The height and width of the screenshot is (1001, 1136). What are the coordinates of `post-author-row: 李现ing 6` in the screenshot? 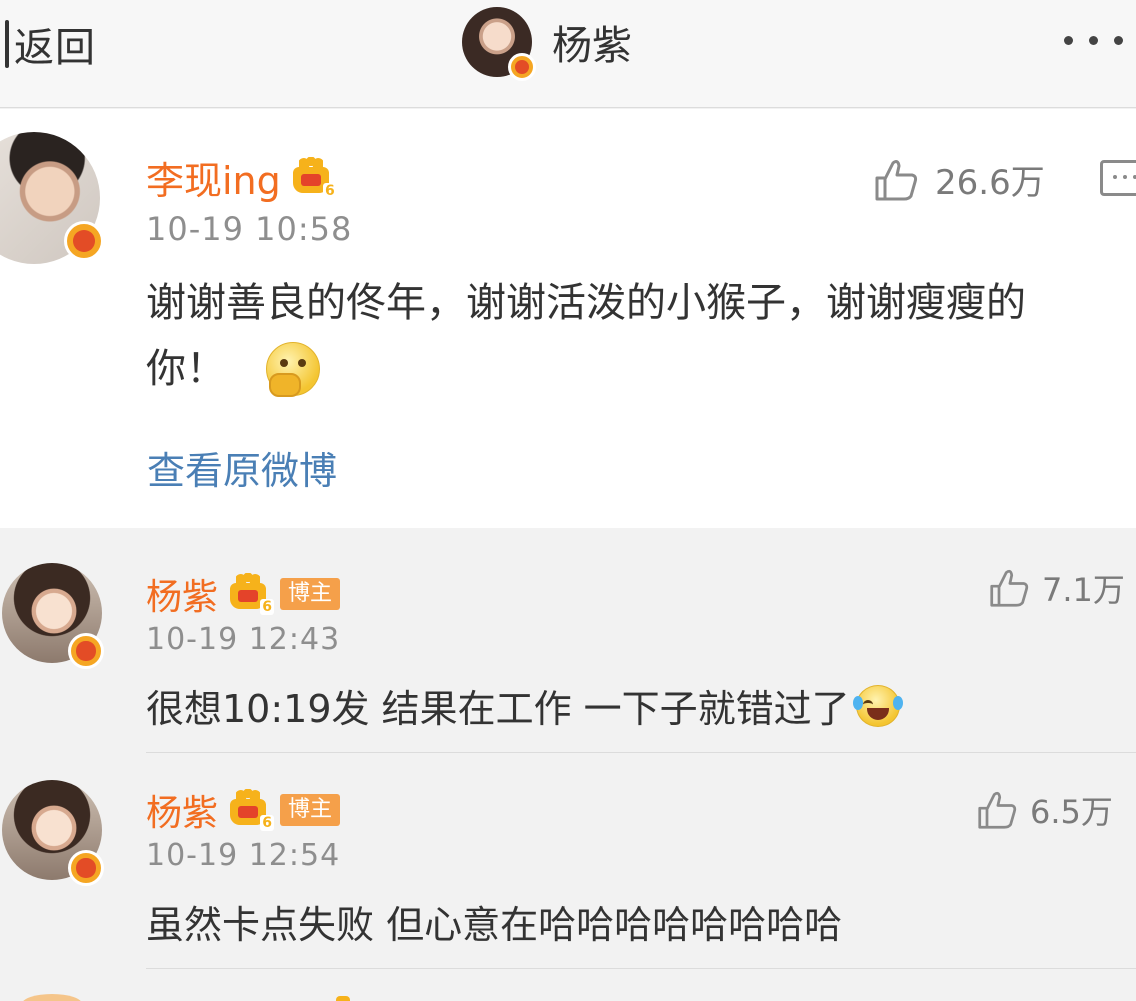 It's located at (241, 177).